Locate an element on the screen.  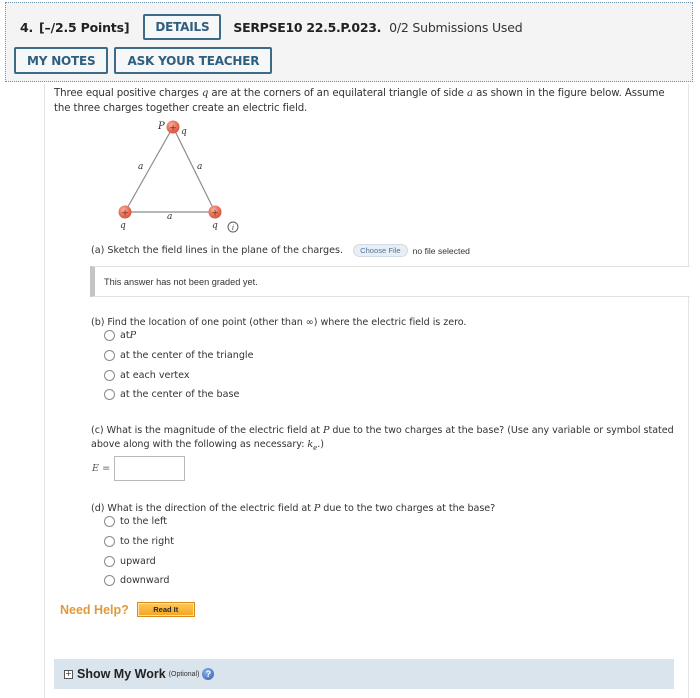
part-d-option: upward is located at coordinates (130, 561).